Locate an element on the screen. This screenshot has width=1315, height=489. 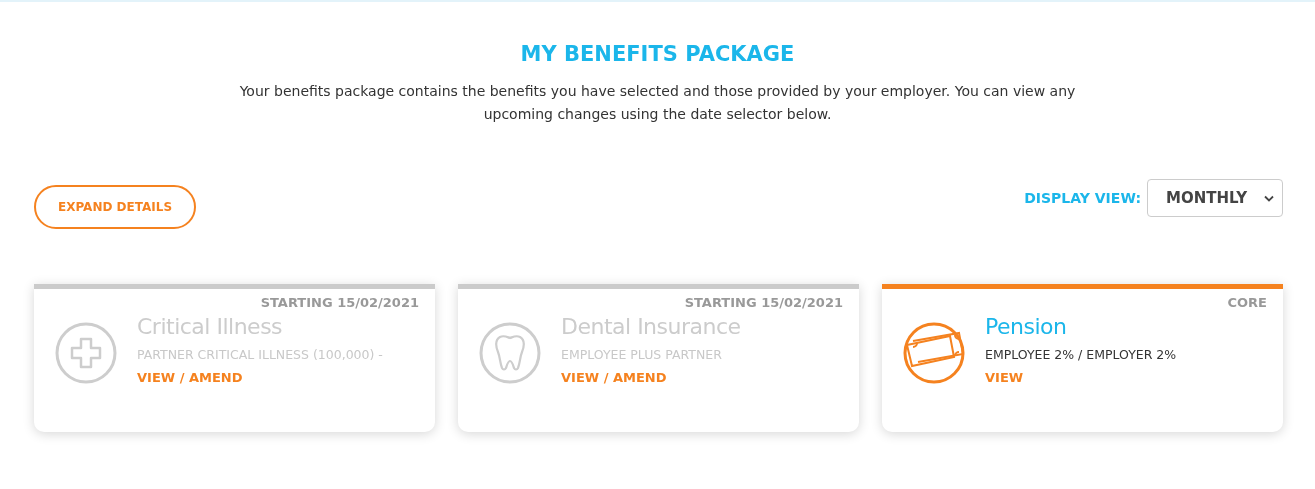
chevron-down-icon is located at coordinates (1269, 198).